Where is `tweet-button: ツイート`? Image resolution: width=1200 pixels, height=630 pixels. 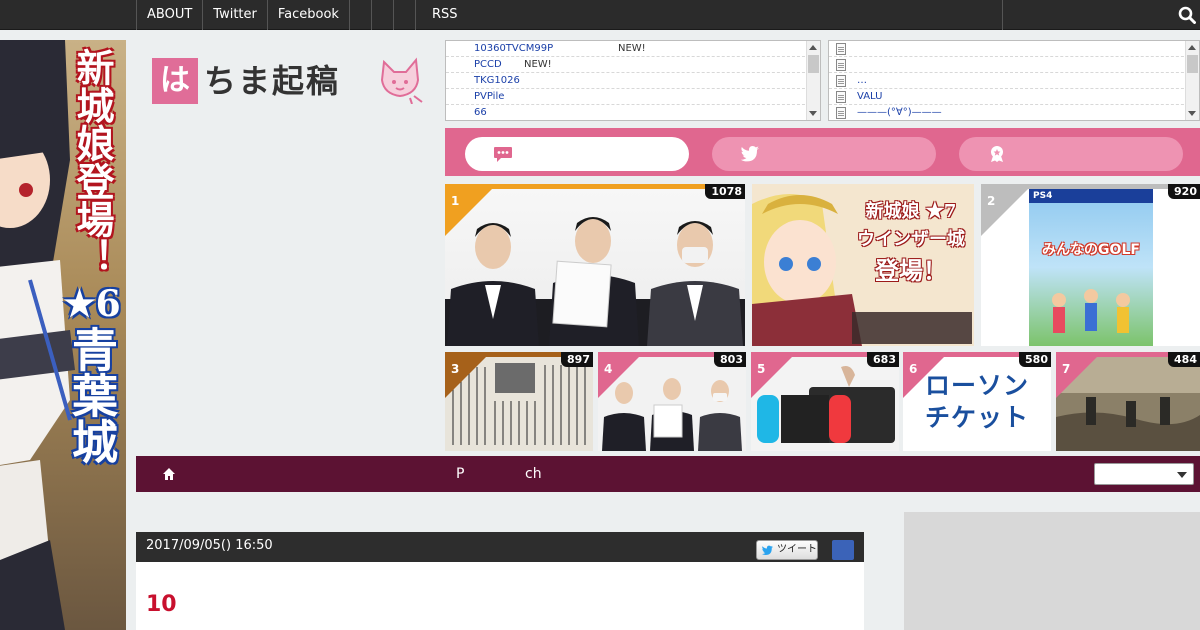
tweet-button: ツイート is located at coordinates (787, 550).